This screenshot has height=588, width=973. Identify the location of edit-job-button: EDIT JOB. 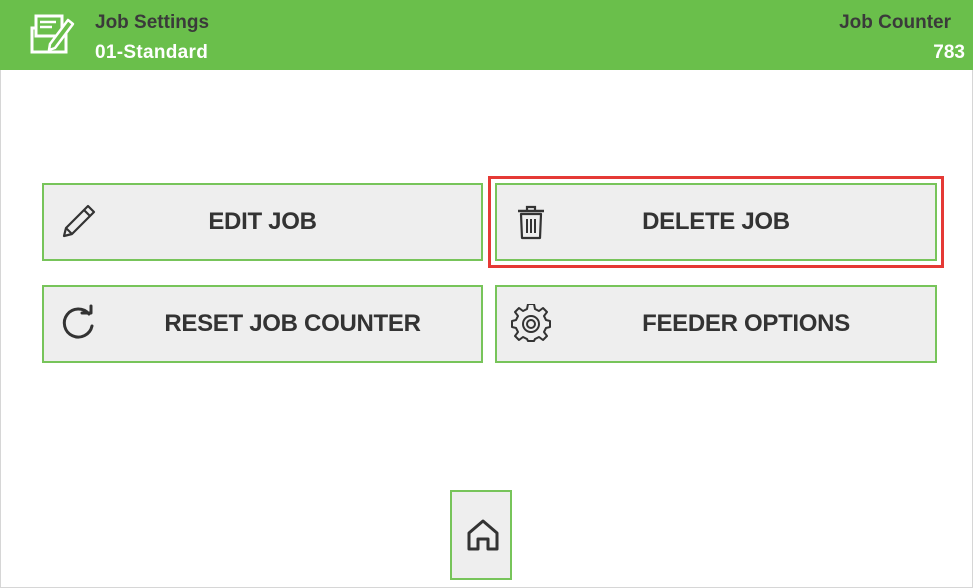
(262, 222).